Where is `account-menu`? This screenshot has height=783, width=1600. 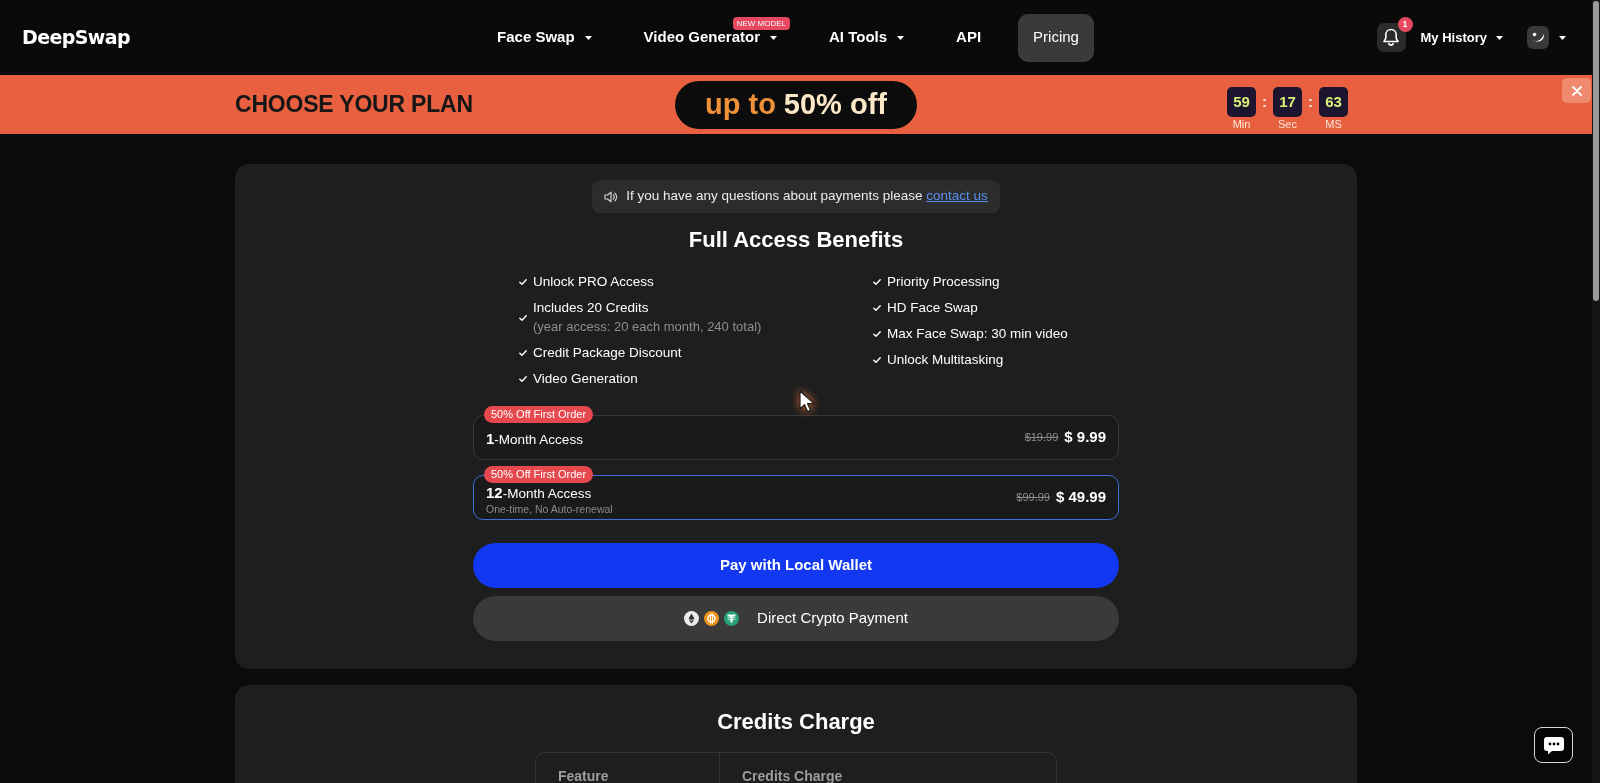 account-menu is located at coordinates (1546, 37).